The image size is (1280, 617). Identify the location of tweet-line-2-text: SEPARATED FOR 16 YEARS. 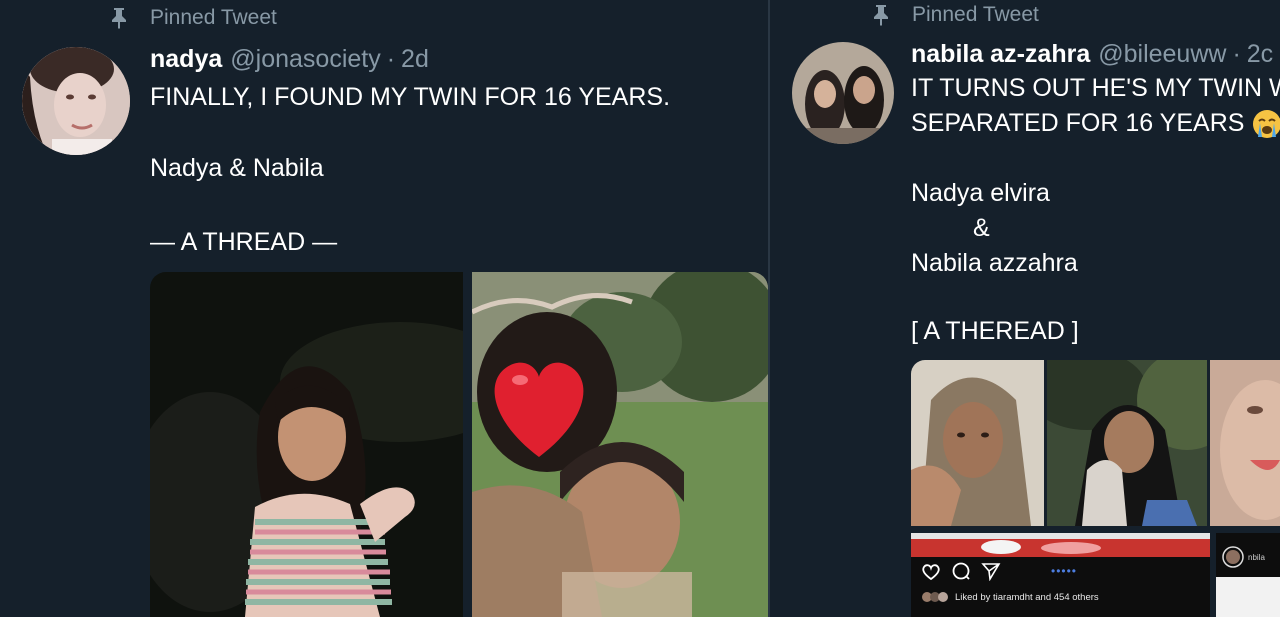
(1078, 123).